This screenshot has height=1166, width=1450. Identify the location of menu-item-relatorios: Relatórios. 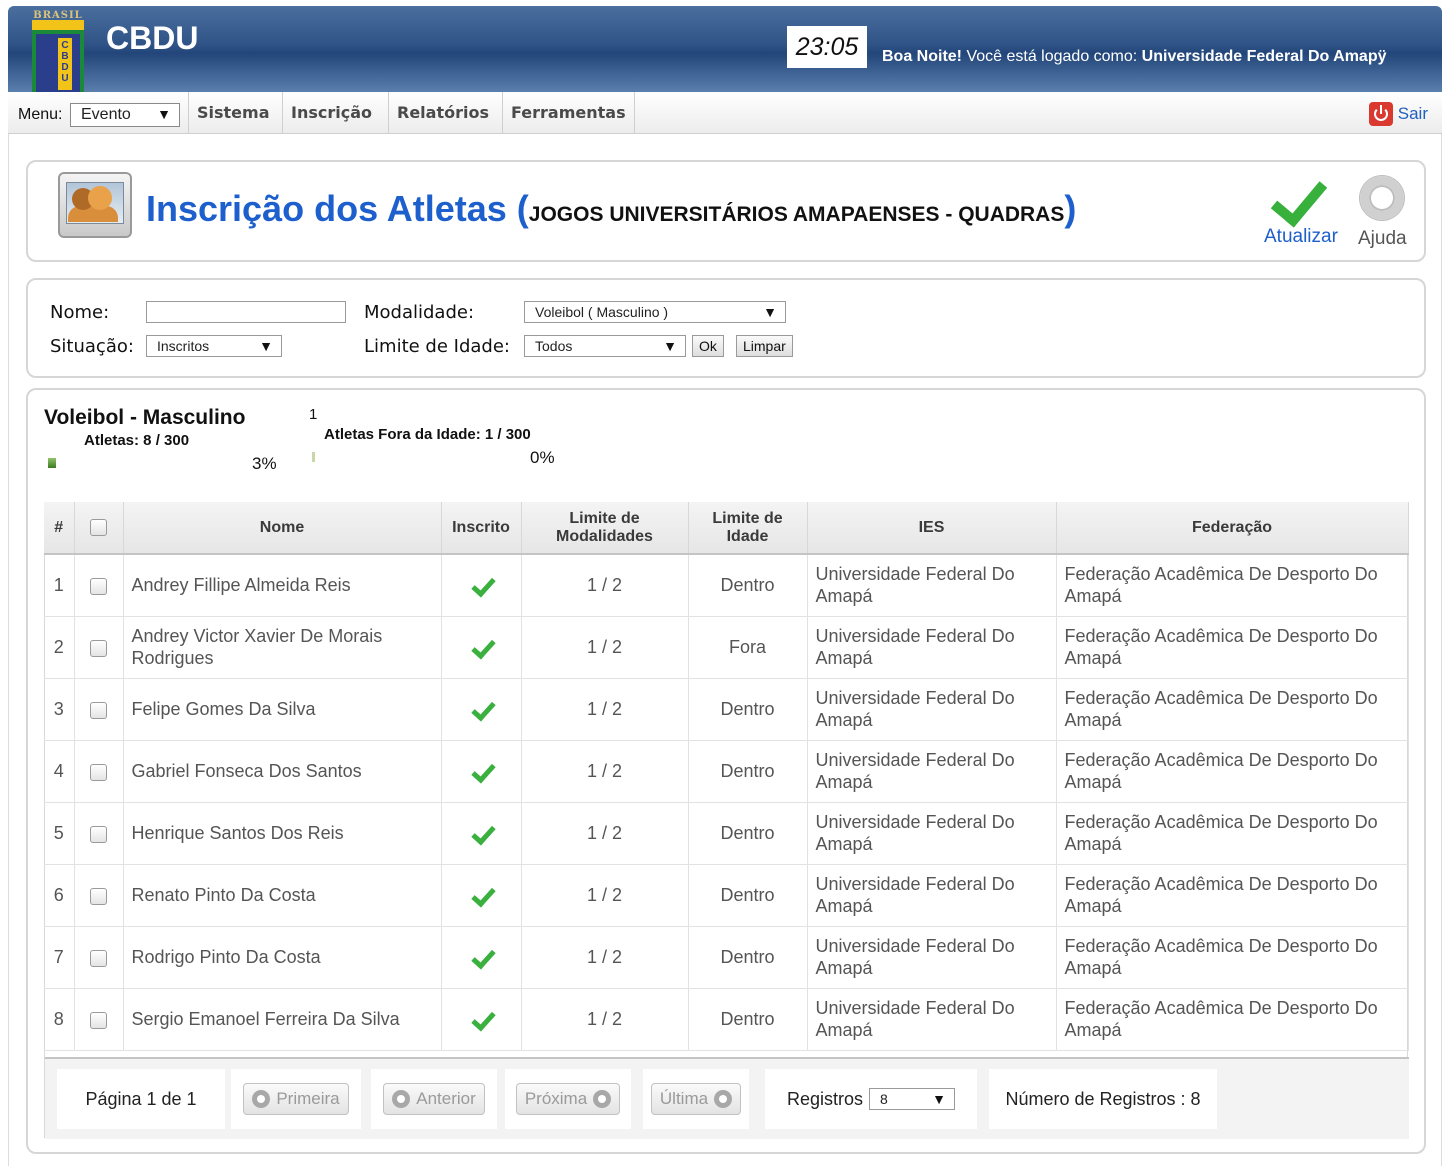
(442, 113).